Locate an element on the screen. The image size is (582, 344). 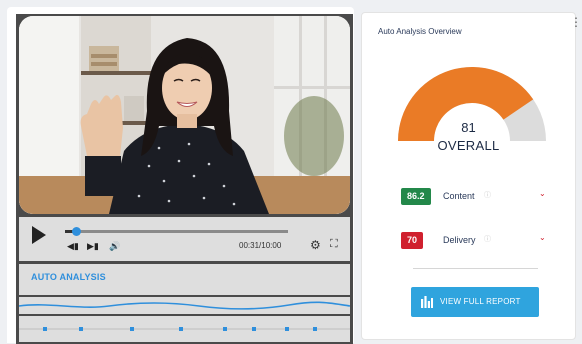
time-display: 00:31/10:00 is located at coordinates (260, 245).